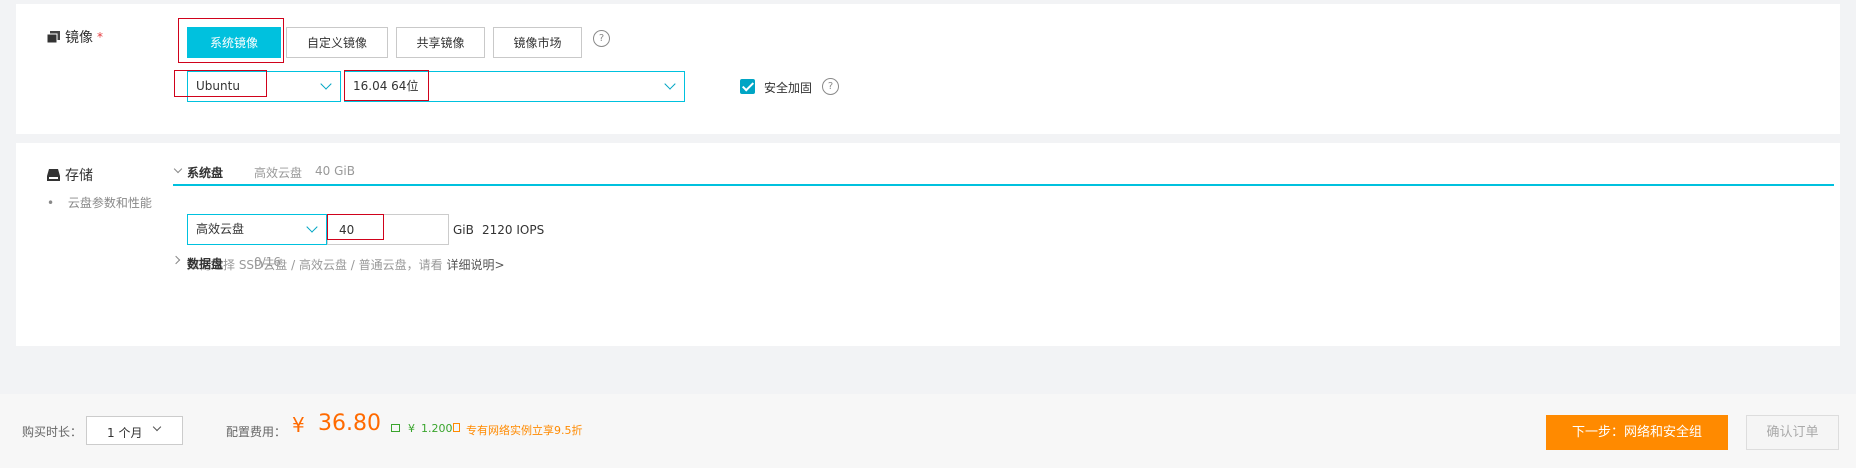 This screenshot has width=1856, height=468. What do you see at coordinates (109, 203) in the screenshot?
I see `storage-sub-label: 云盘参数和性能` at bounding box center [109, 203].